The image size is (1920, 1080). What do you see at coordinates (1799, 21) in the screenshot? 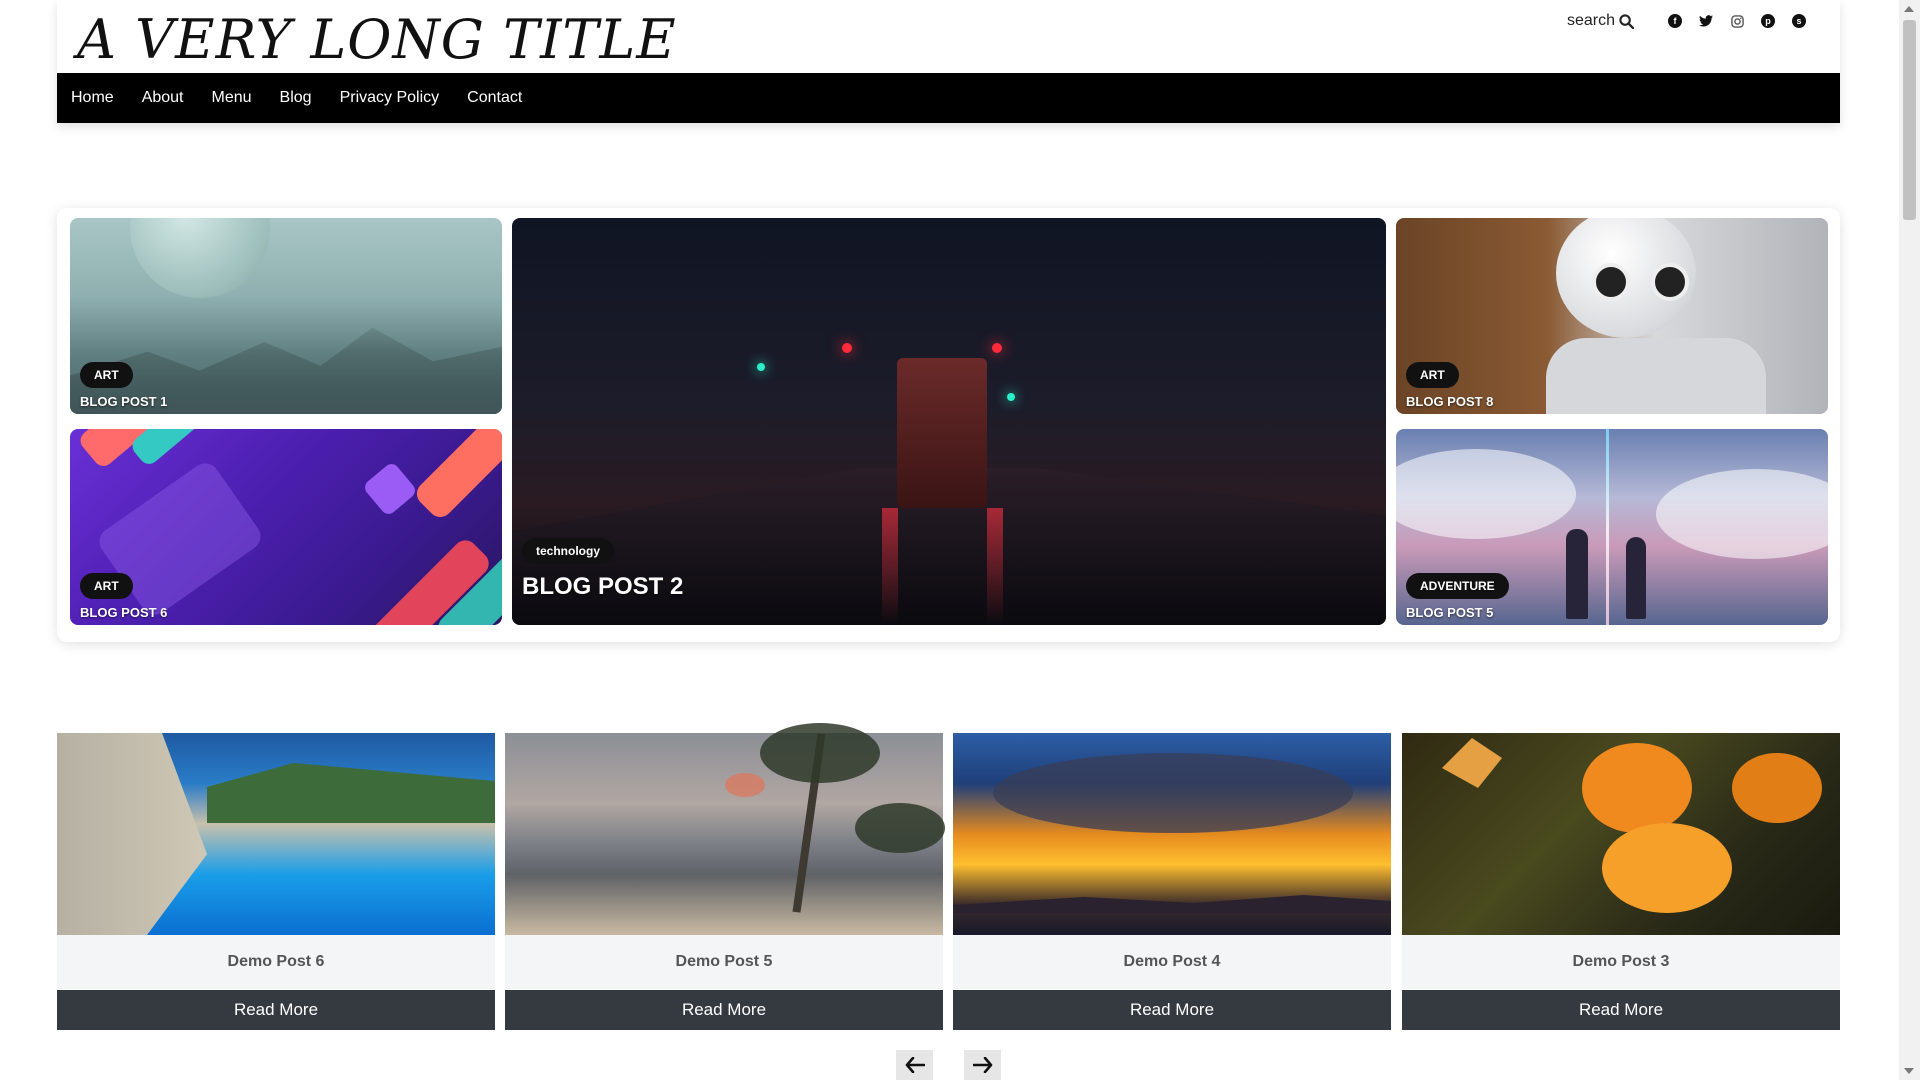
I see `skype-icon: s` at bounding box center [1799, 21].